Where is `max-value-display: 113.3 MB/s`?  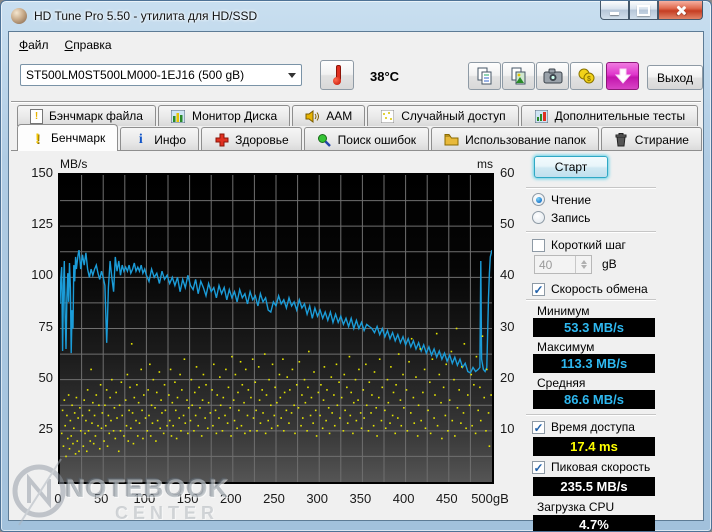 max-value-display: 113.3 MB/s is located at coordinates (594, 363).